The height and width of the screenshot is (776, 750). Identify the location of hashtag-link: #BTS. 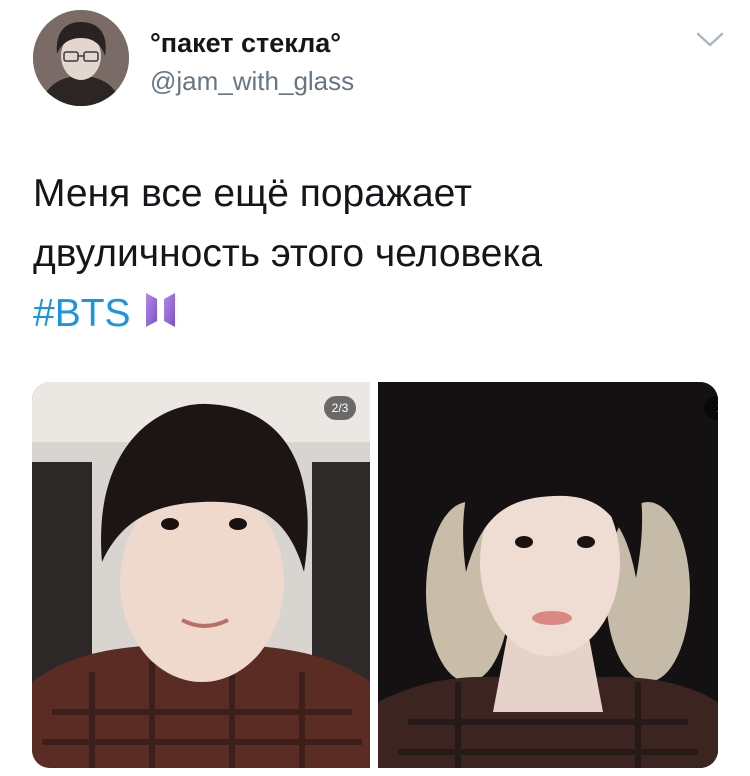
(82, 313).